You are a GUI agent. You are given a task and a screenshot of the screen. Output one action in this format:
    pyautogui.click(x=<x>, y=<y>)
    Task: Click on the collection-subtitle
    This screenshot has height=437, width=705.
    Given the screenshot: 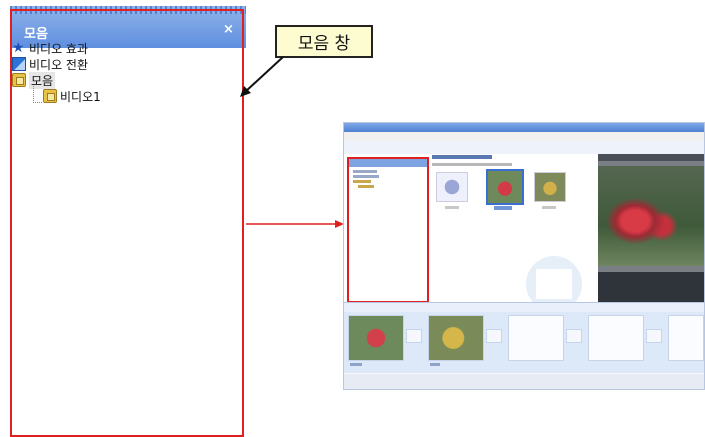 What is the action you would take?
    pyautogui.click(x=472, y=164)
    